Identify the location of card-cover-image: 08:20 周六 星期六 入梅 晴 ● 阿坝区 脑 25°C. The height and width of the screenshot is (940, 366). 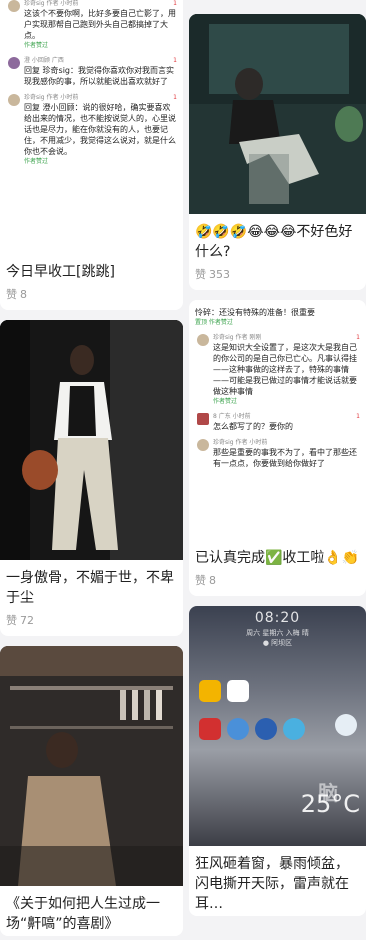
(277, 726).